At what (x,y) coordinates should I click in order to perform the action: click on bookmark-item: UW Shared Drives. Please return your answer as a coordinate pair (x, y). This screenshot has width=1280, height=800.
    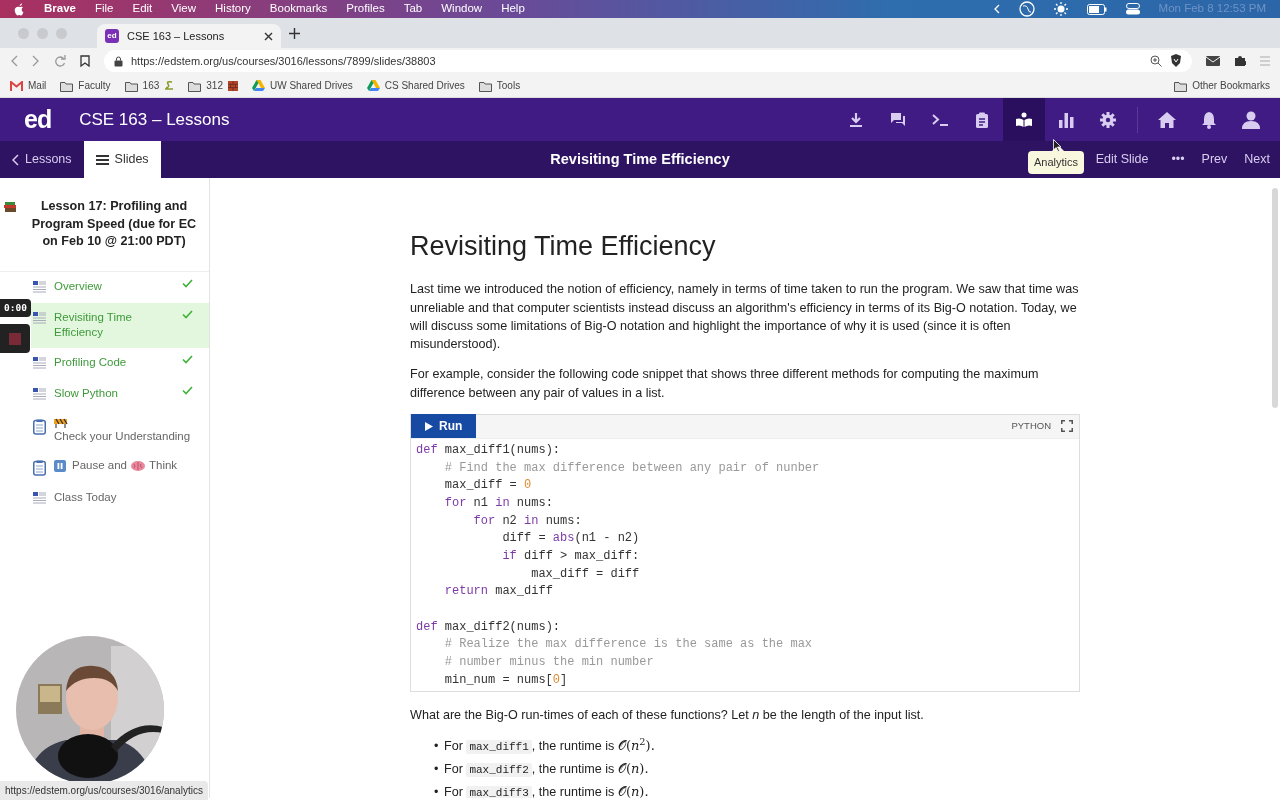
    Looking at the image, I should click on (302, 85).